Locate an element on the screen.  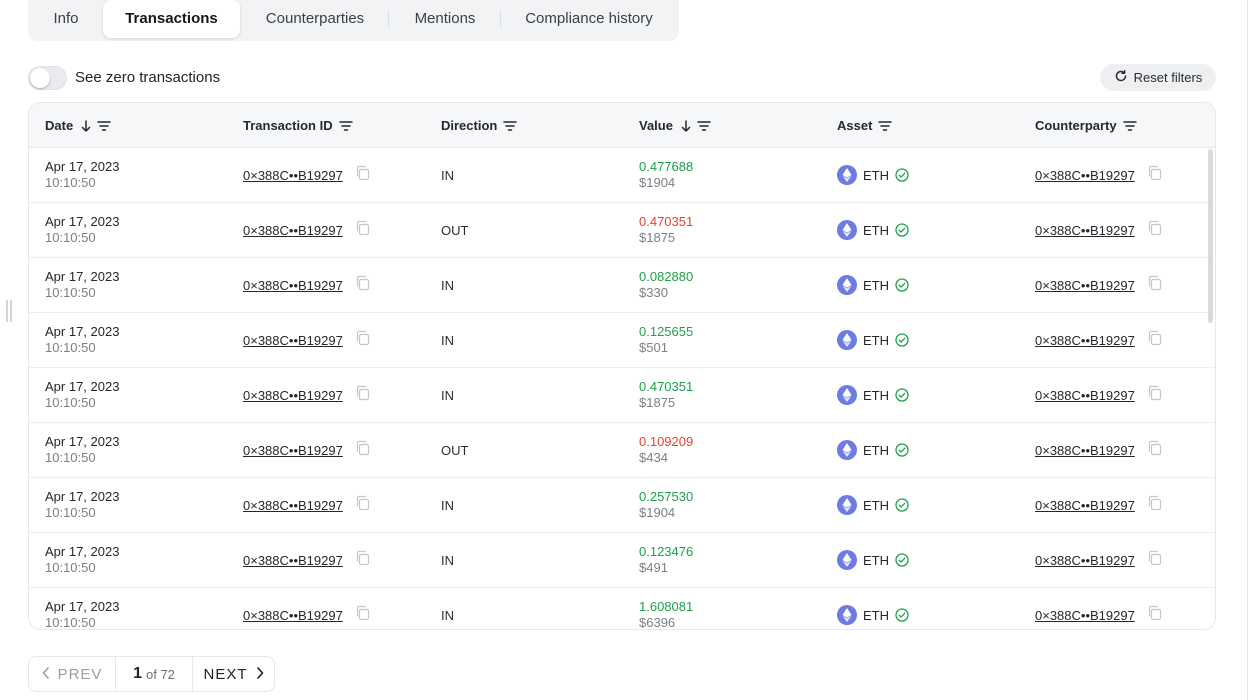
column-header-date: Date is located at coordinates (78, 125).